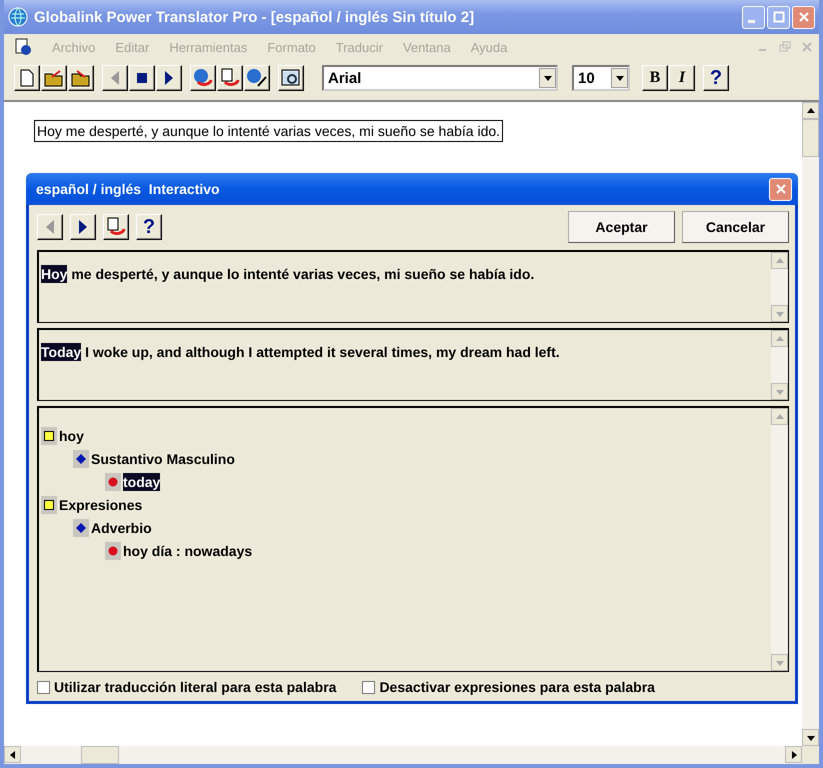  I want to click on tree-item: Sustantivo Masculino, so click(163, 458).